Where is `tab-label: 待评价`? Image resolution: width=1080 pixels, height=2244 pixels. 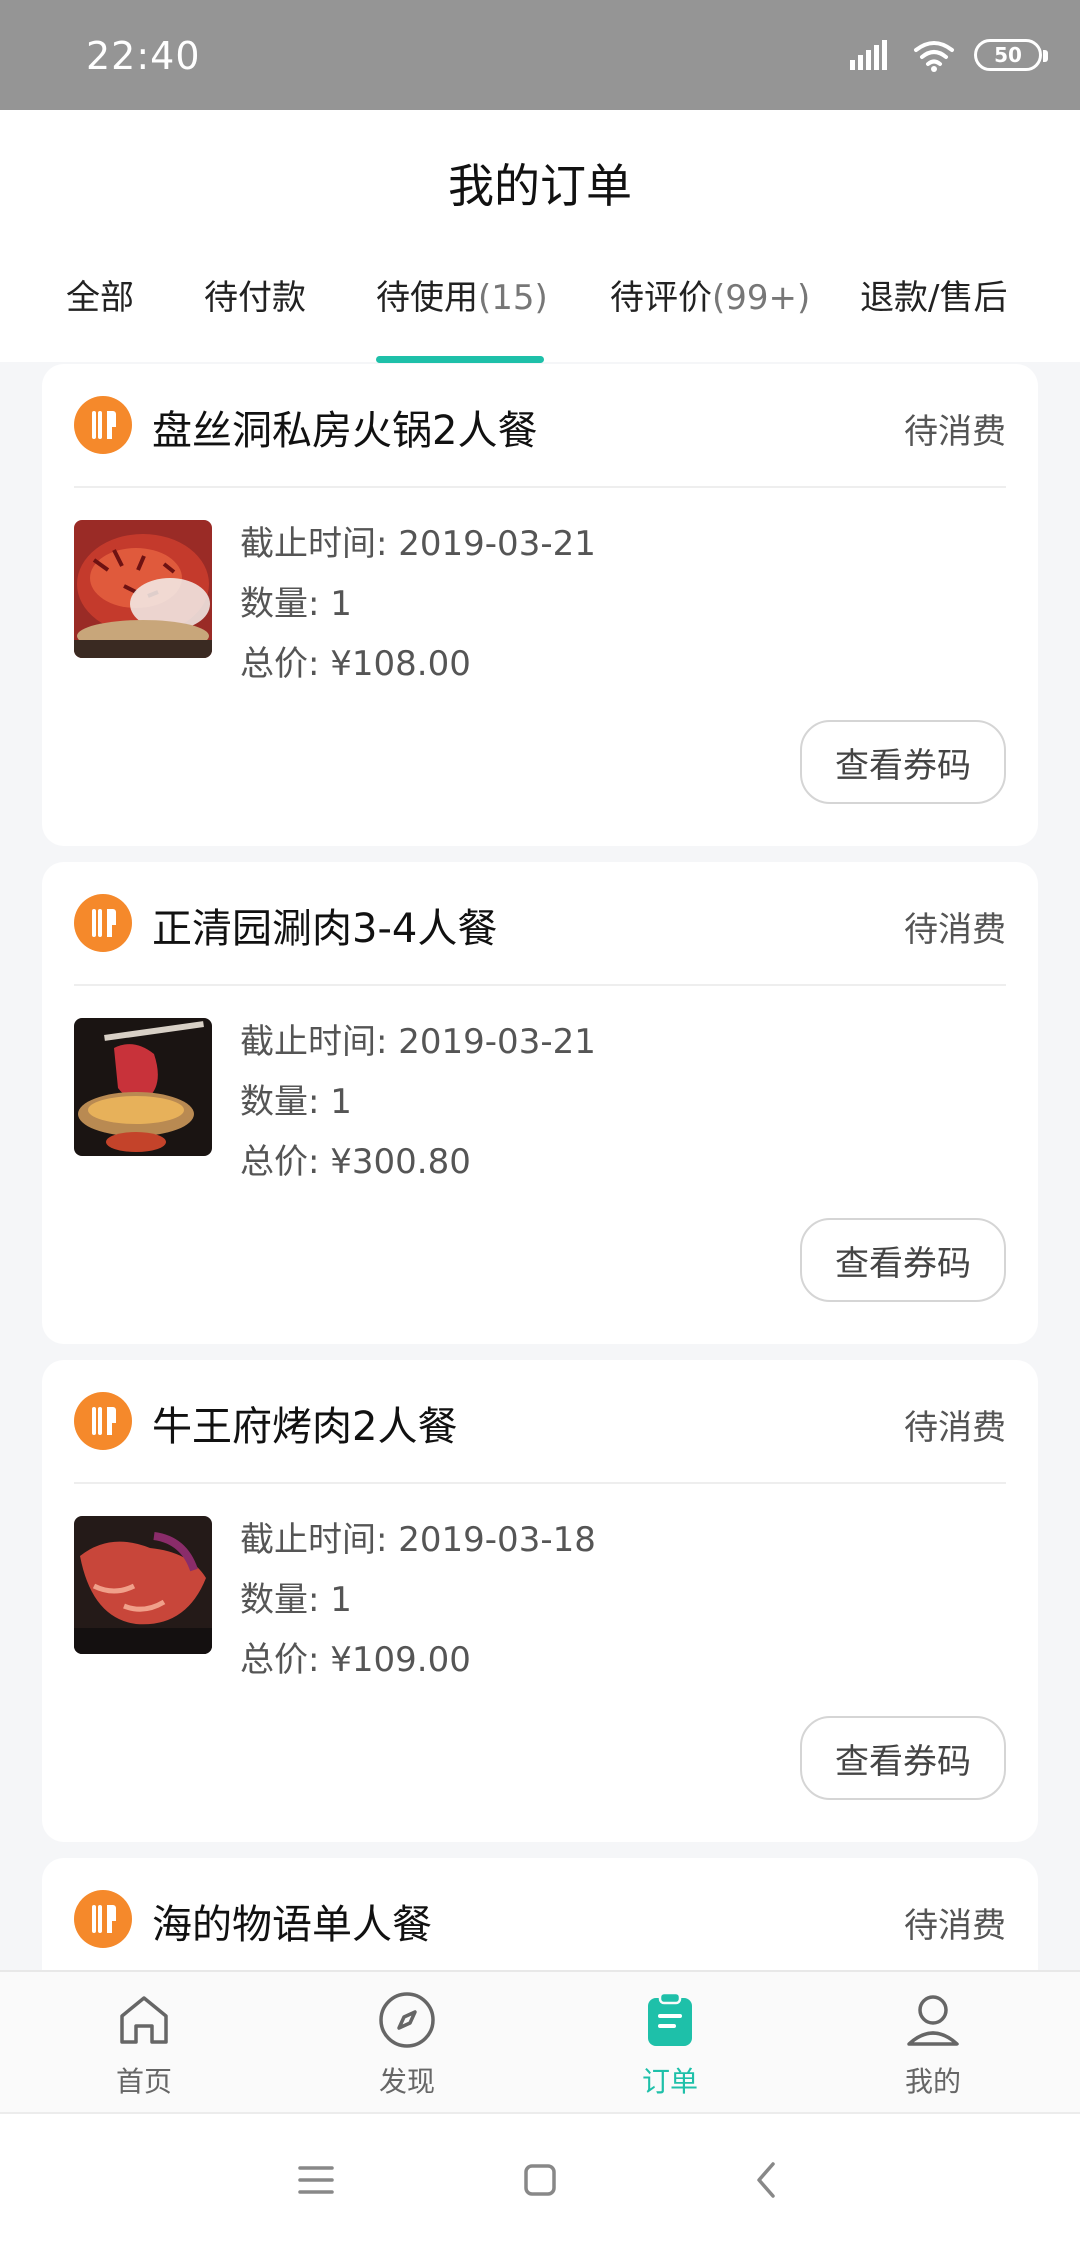 tab-label: 待评价 is located at coordinates (661, 298).